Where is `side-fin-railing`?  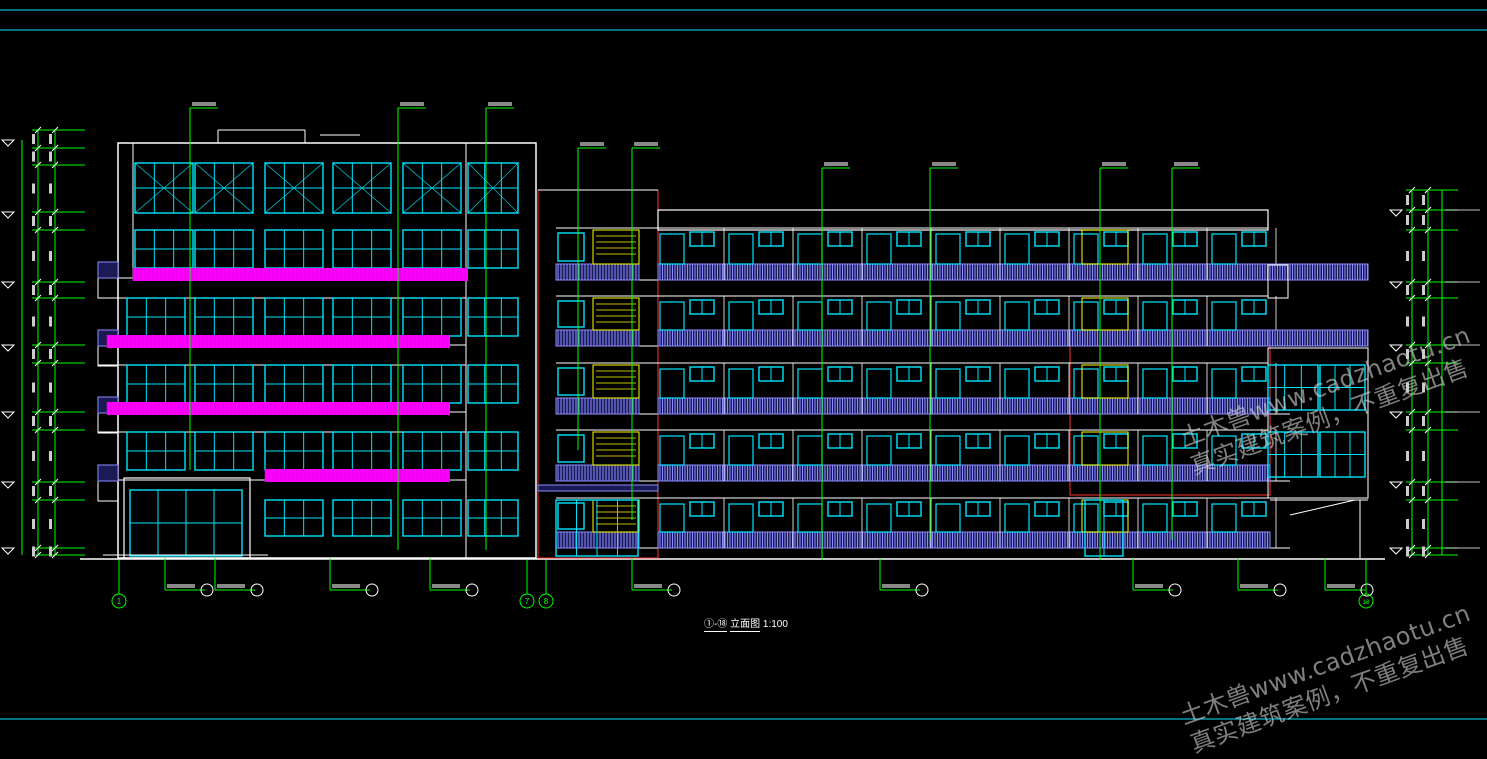
side-fin-railing is located at coordinates (108, 473).